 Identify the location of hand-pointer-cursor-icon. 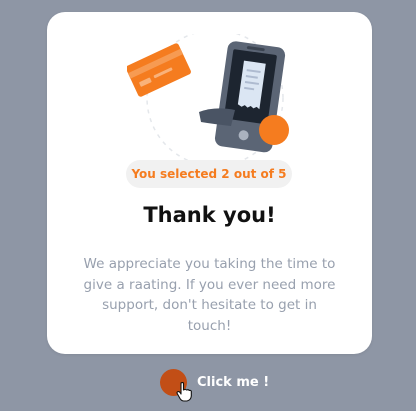
(184, 392).